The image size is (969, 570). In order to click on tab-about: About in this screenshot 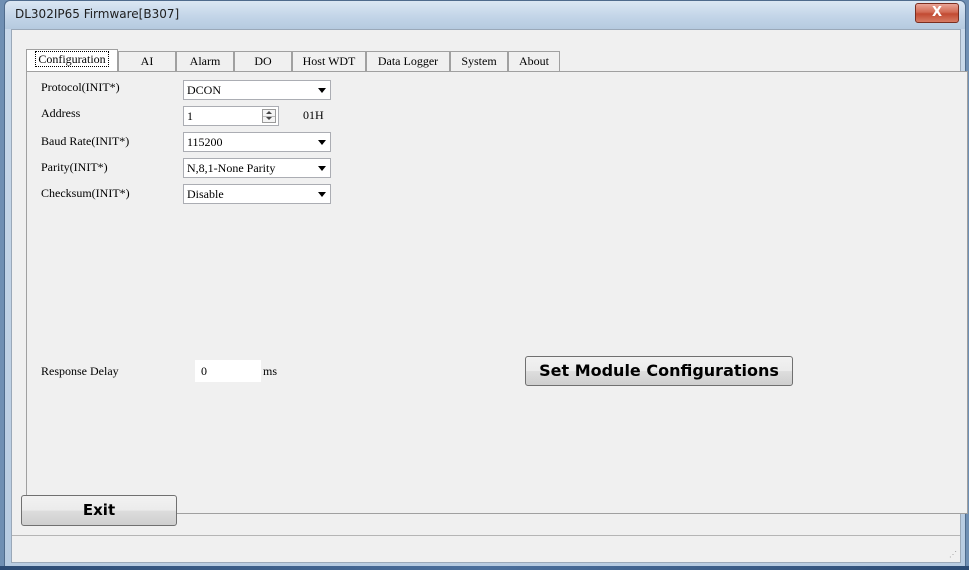, I will do `click(534, 61)`.